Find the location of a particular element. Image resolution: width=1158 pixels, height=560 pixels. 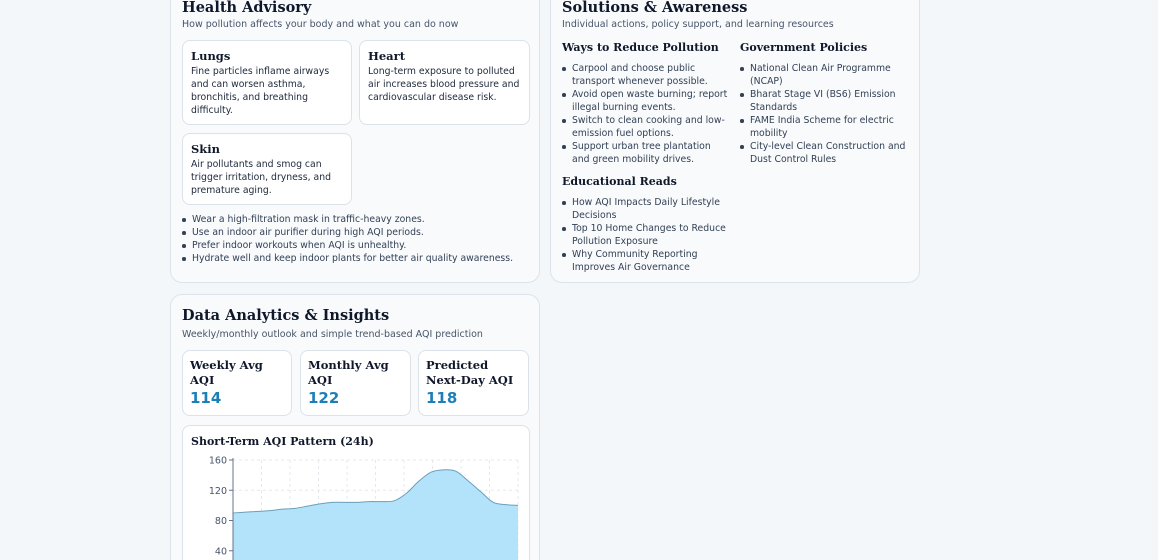

analytics-title: Data Analytics & Insights is located at coordinates (286, 315).